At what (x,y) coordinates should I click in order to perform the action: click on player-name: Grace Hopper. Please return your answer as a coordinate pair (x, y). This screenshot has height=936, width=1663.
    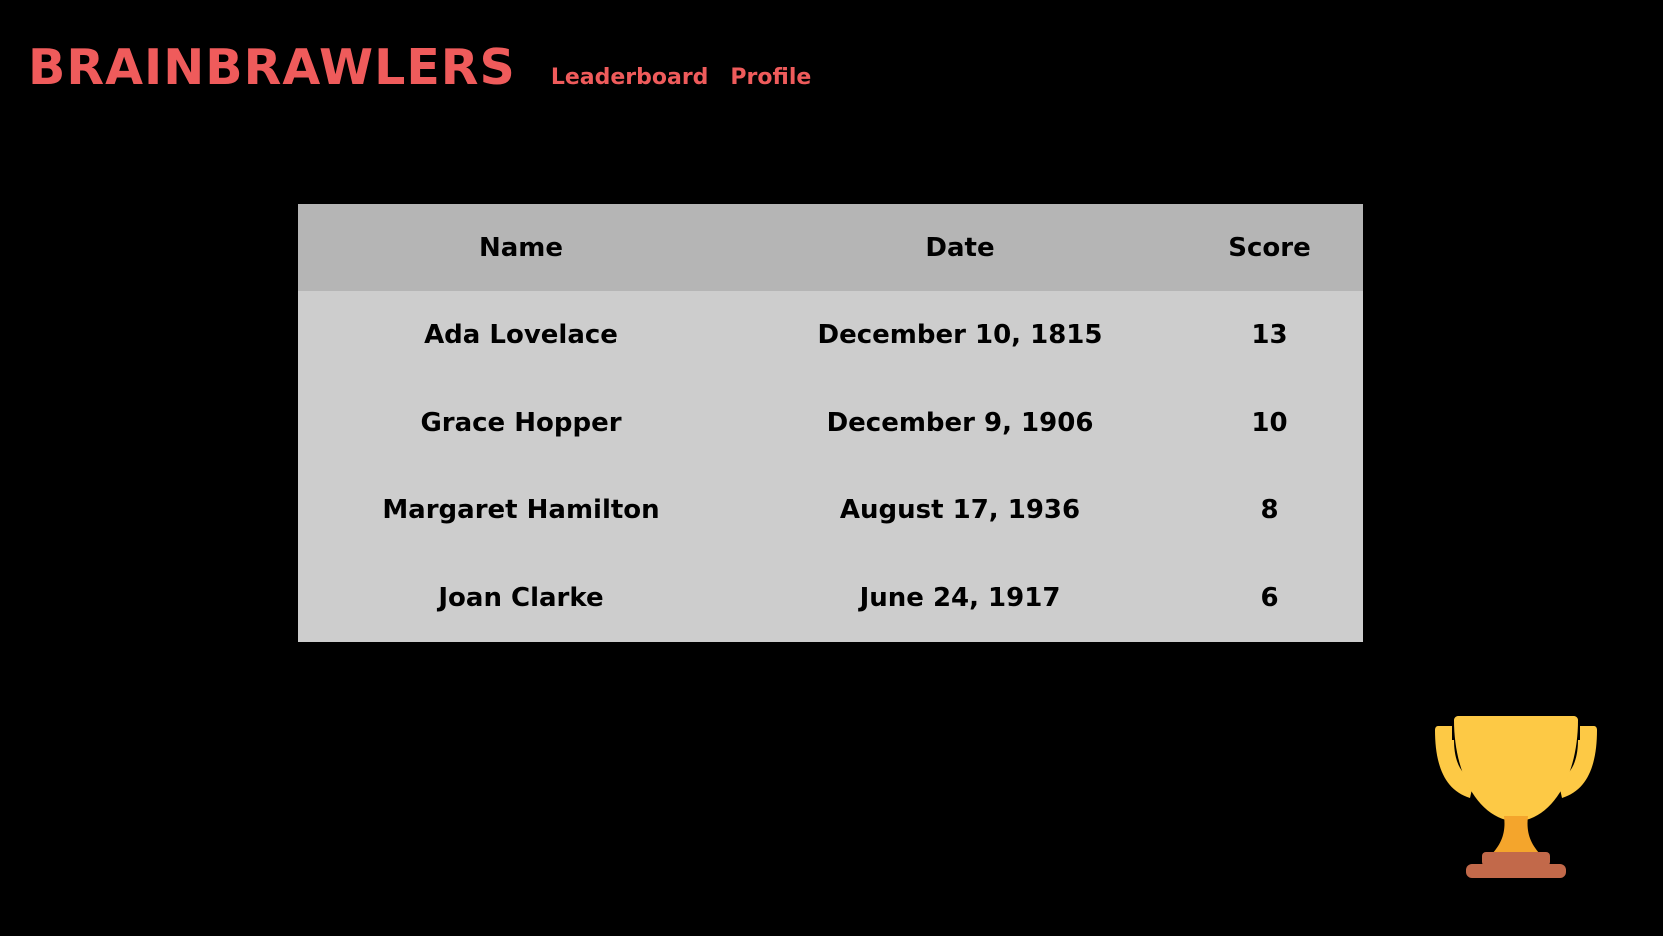
    Looking at the image, I should click on (521, 422).